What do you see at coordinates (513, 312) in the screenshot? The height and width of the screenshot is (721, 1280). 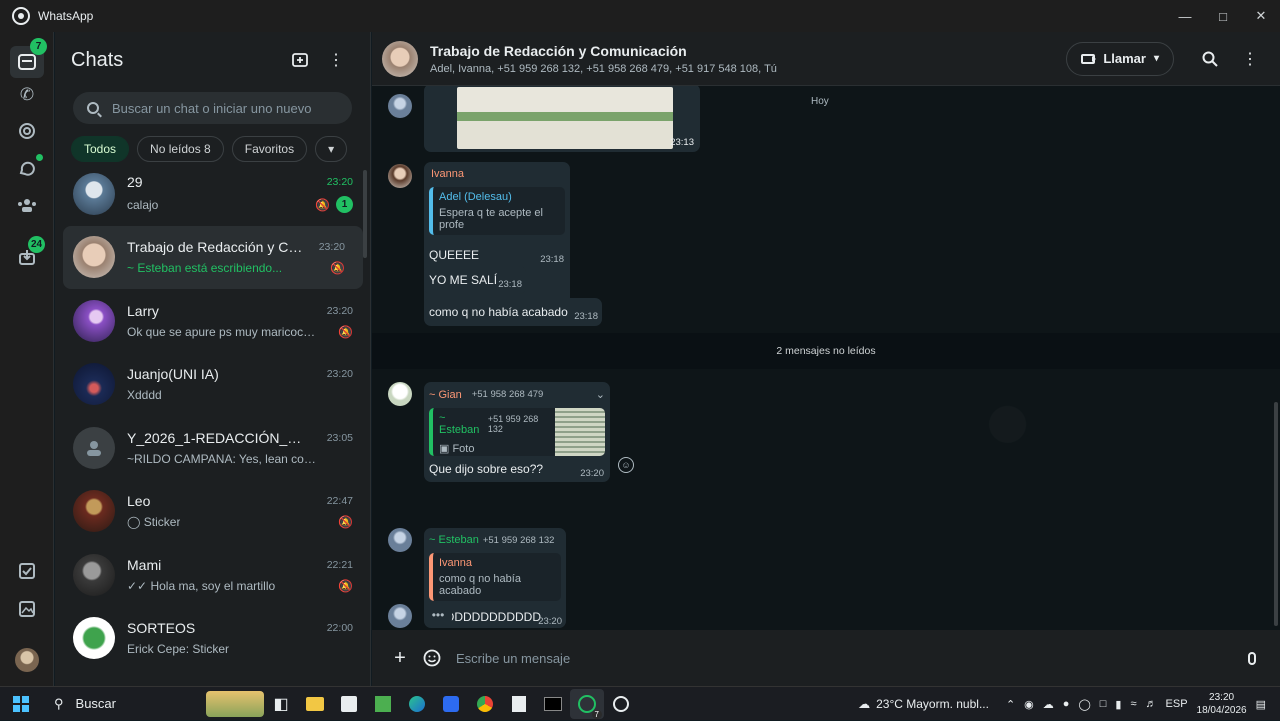 I see `message-bubble-ivanna-3: como q no había acabado 23:18` at bounding box center [513, 312].